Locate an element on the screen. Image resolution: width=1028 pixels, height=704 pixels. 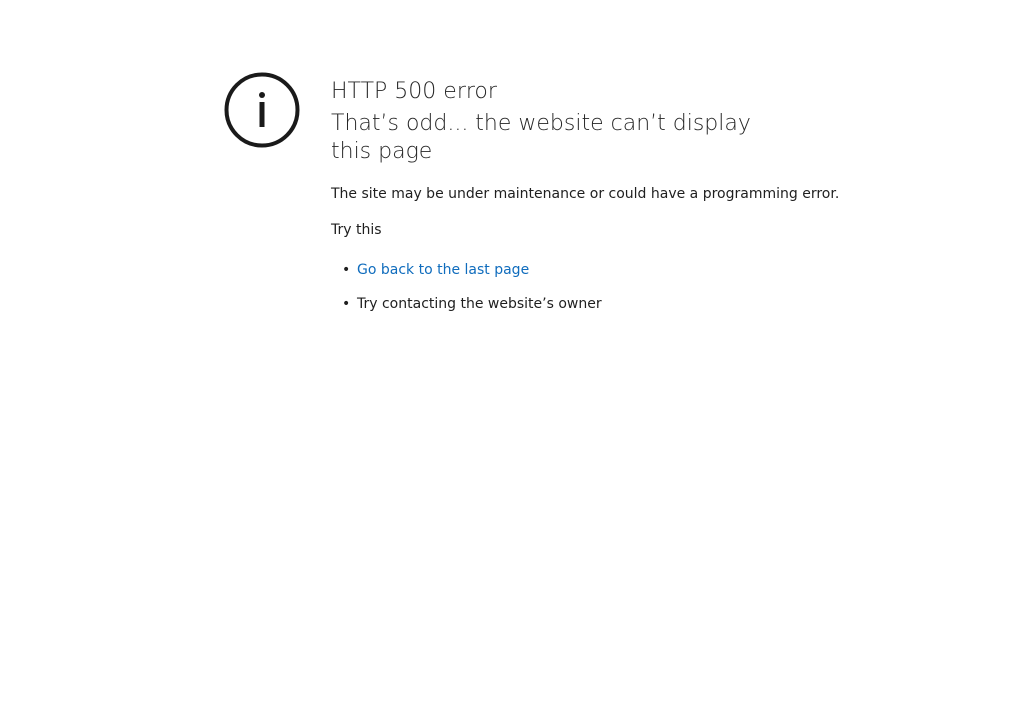
go-back-link: Go back to the last page is located at coordinates (443, 270).